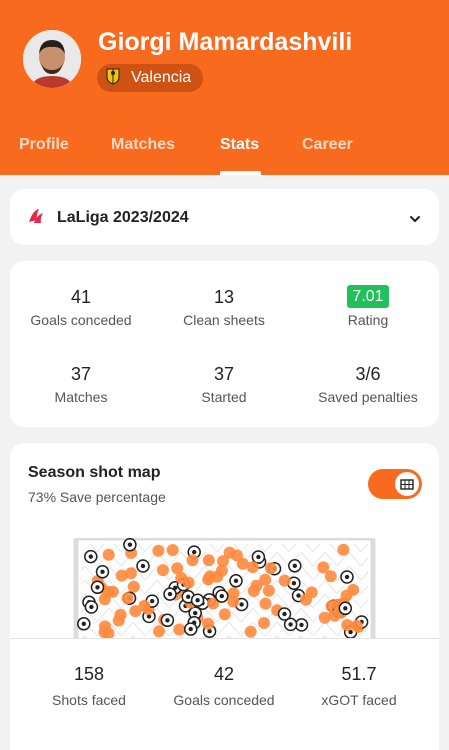  What do you see at coordinates (224, 217) in the screenshot?
I see `league-selector: LaLiga 2023/2024` at bounding box center [224, 217].